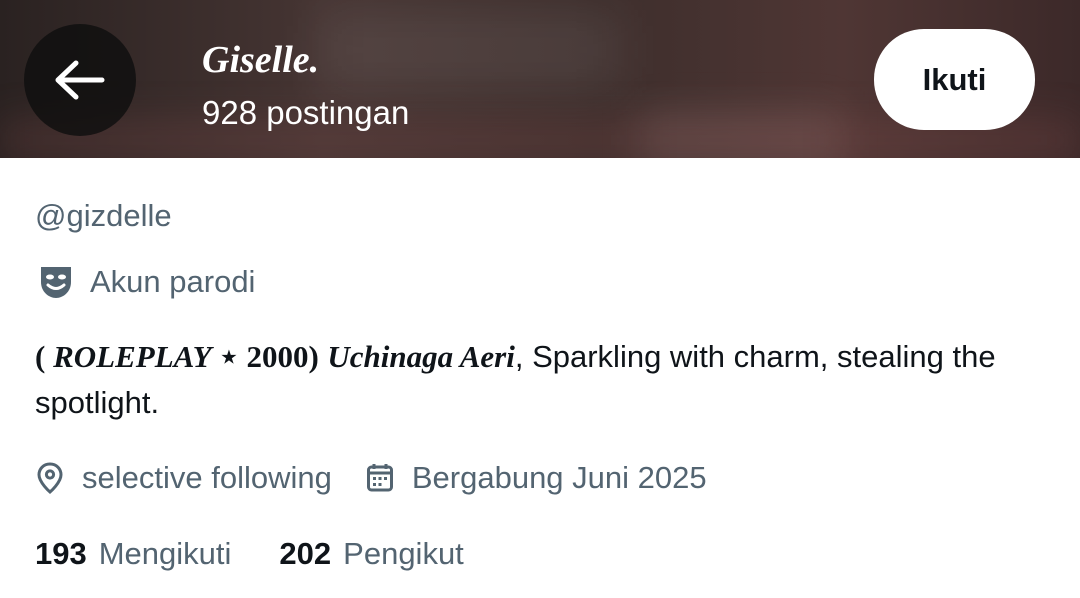 This screenshot has height=598, width=1080. Describe the element at coordinates (305, 553) in the screenshot. I see `followers-count: 202` at that location.